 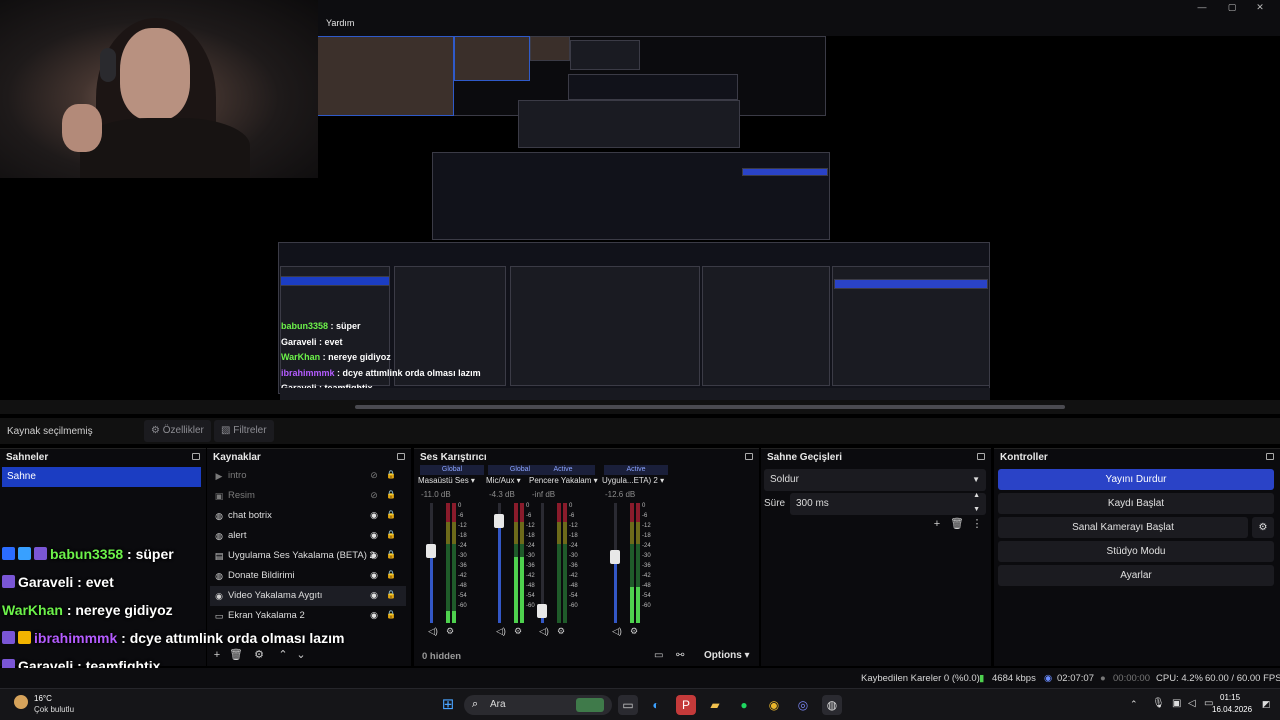 I want to click on source-item: ▣ Resim ⊘ 🔒, so click(x=308, y=496).